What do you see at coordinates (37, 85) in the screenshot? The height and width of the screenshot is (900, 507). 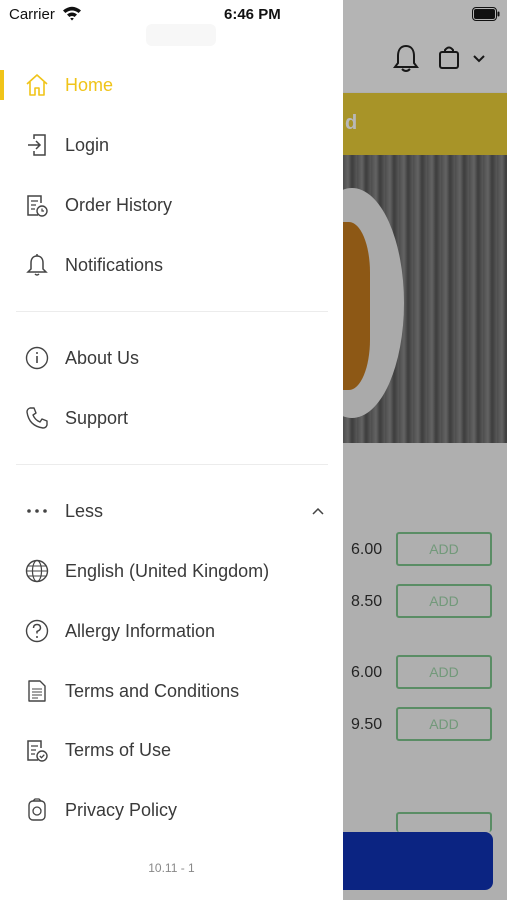 I see `home-icon` at bounding box center [37, 85].